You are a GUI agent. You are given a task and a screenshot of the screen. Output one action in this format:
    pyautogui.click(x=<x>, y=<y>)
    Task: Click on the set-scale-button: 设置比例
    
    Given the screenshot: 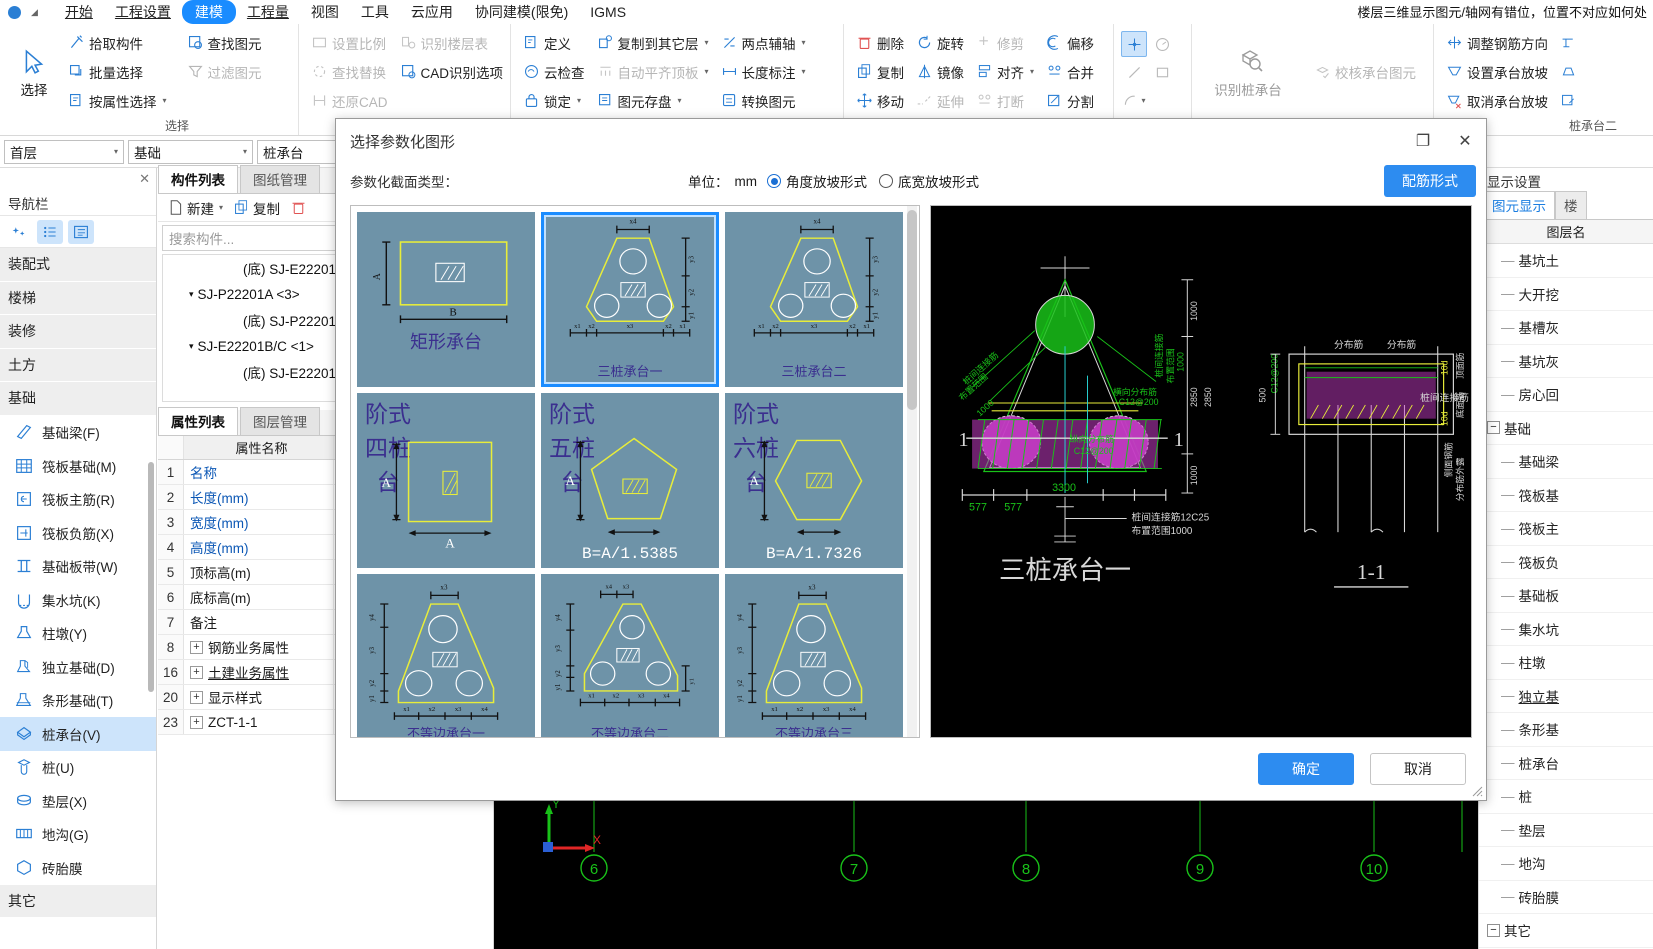 What is the action you would take?
    pyautogui.click(x=349, y=42)
    